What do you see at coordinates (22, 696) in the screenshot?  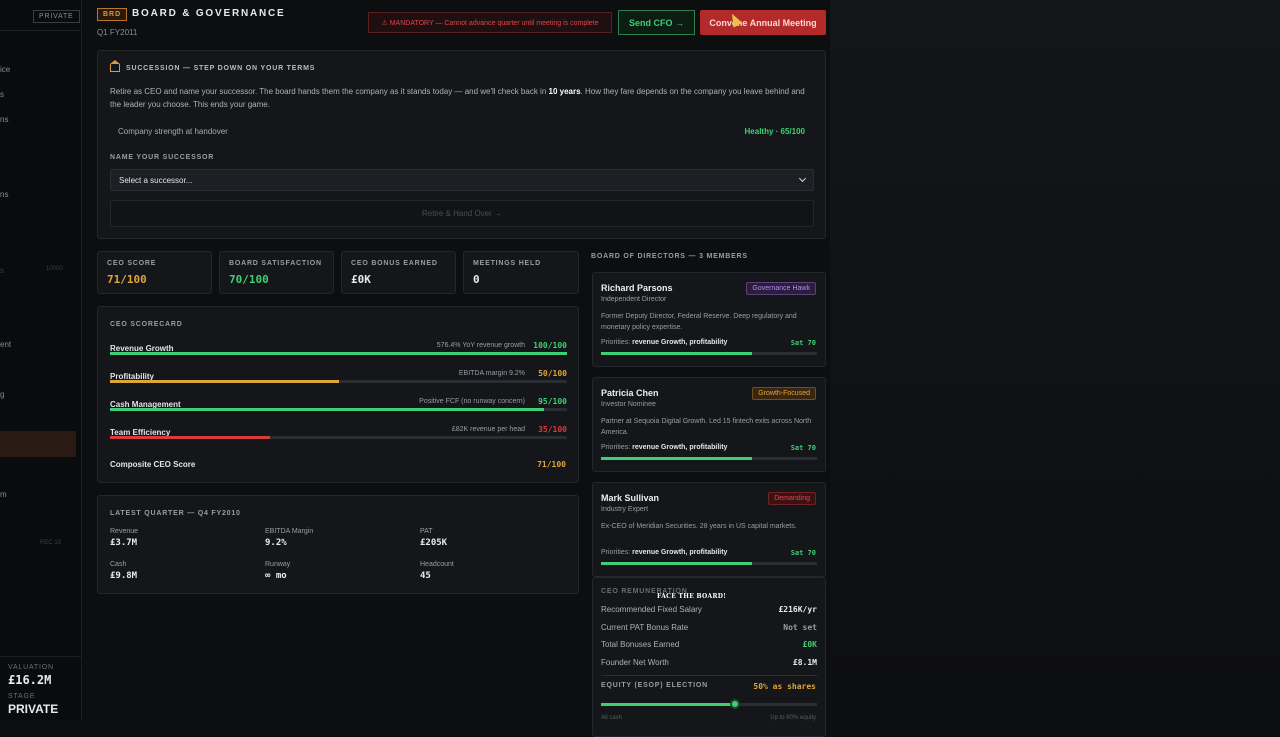 I see `stage-label: STAGE` at bounding box center [22, 696].